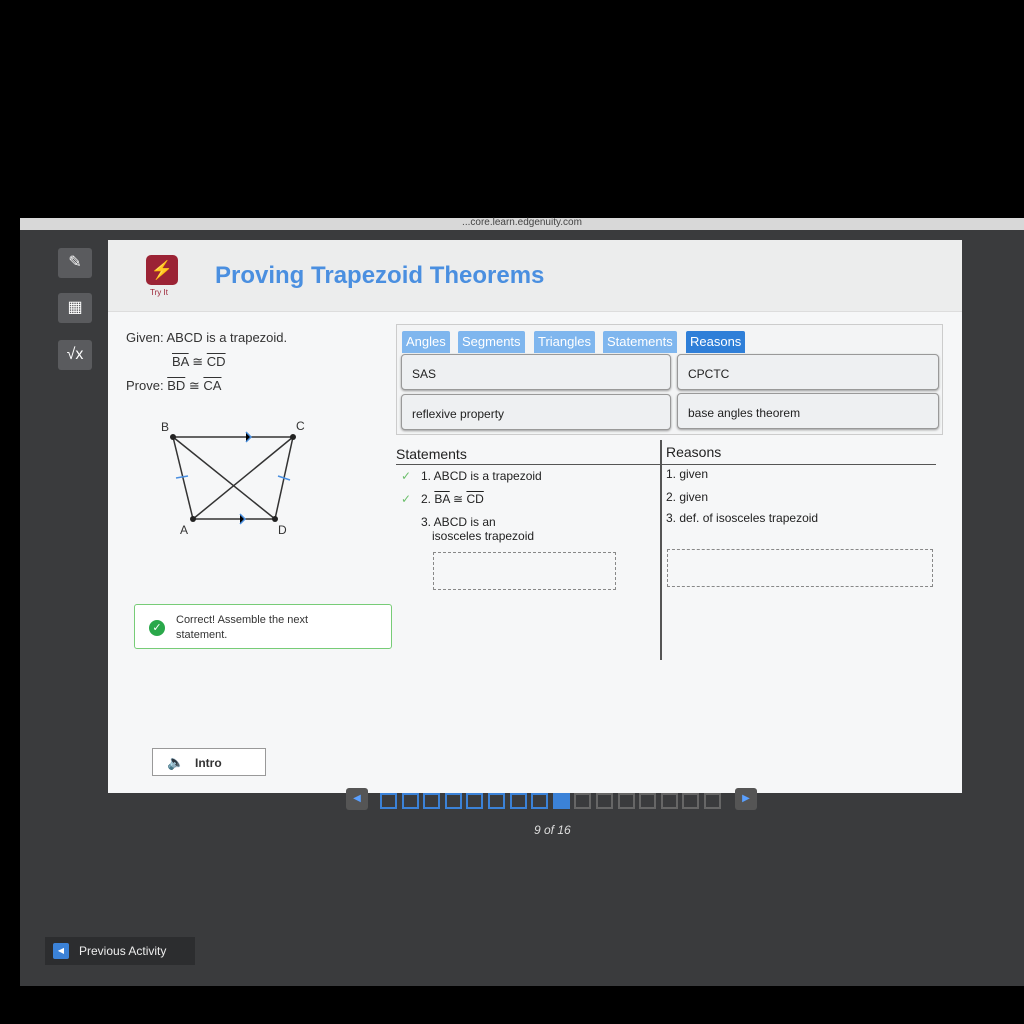 Image resolution: width=1024 pixels, height=1024 pixels. Describe the element at coordinates (742, 518) in the screenshot. I see `reason-3: 3. def. of isosceles trapezoid` at that location.